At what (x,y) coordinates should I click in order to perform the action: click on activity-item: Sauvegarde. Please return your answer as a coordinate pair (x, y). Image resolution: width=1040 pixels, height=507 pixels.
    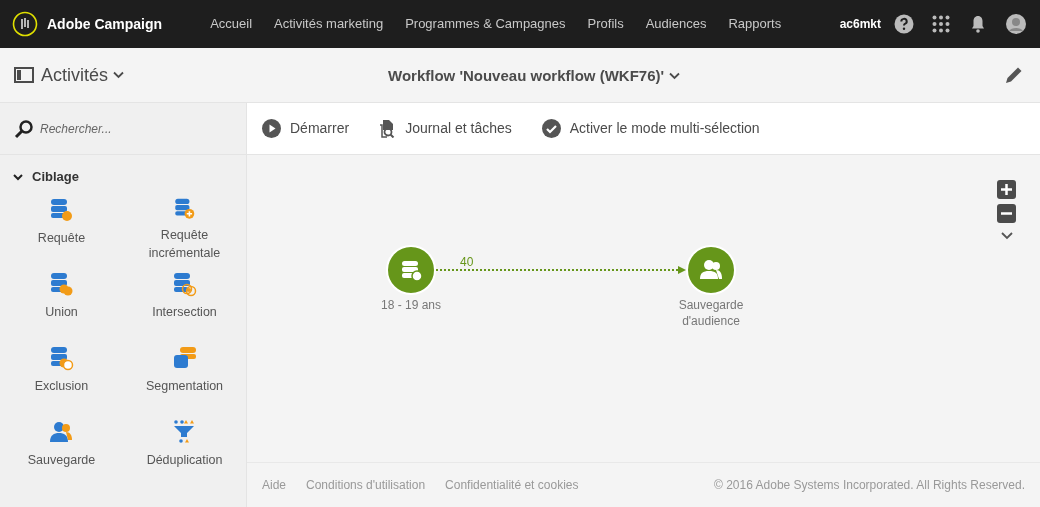
    Looking at the image, I should click on (61, 451).